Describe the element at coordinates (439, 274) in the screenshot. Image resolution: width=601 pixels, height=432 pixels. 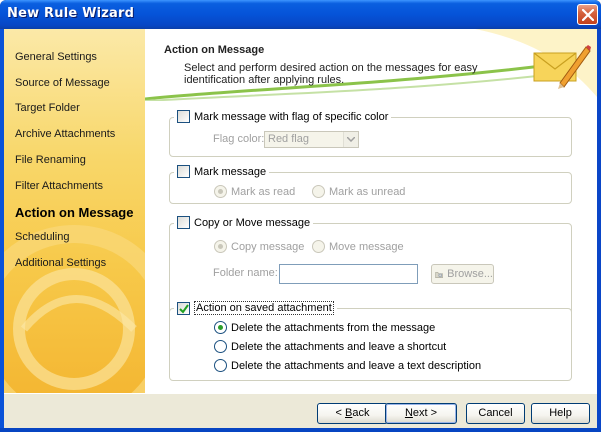
I see `folder-icon` at that location.